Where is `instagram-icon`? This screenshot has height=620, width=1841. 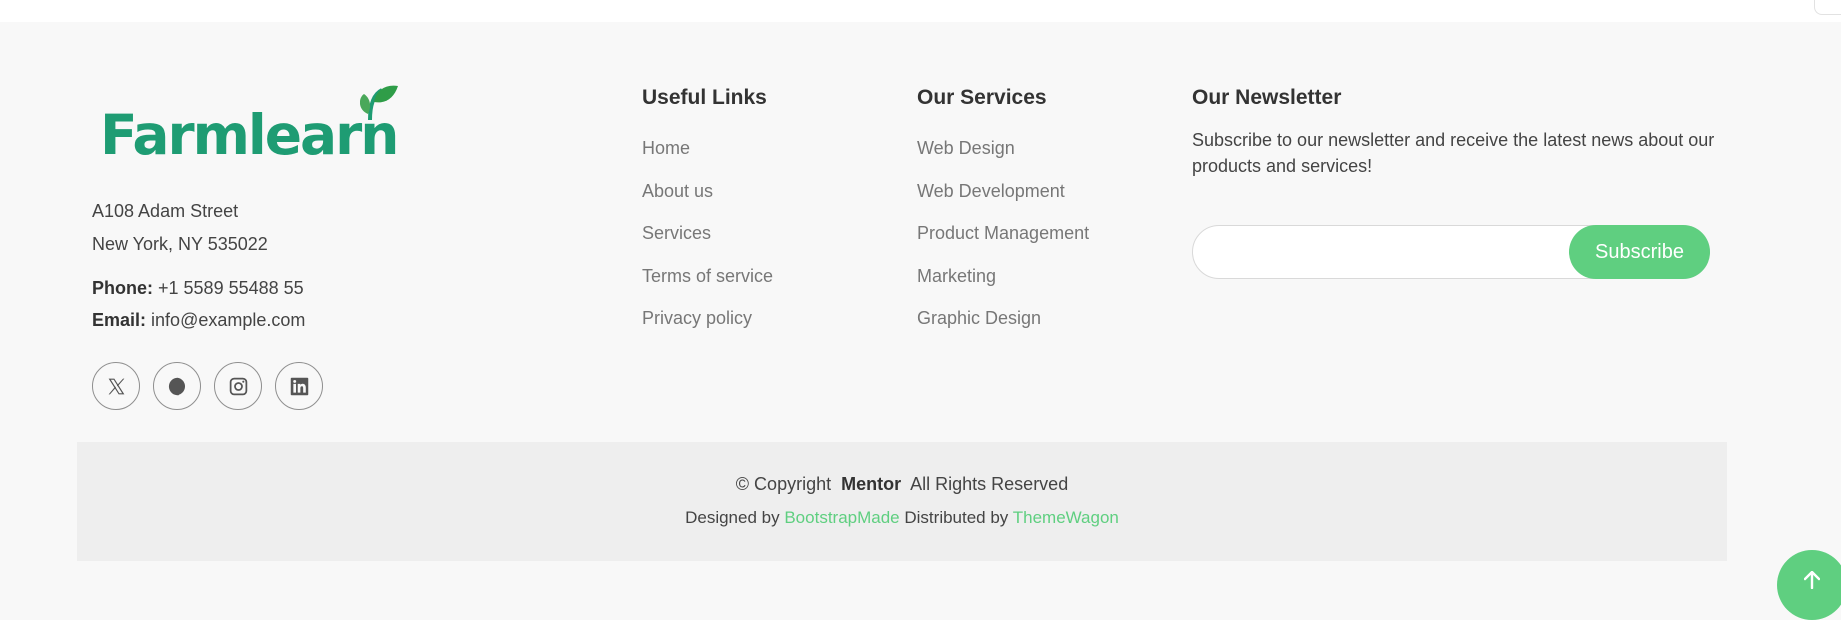
instagram-icon is located at coordinates (238, 386).